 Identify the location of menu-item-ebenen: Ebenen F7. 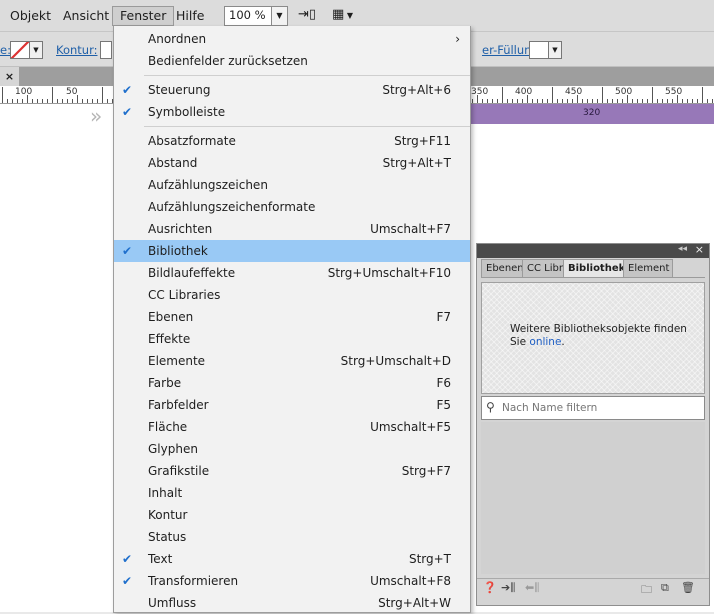
(292, 317).